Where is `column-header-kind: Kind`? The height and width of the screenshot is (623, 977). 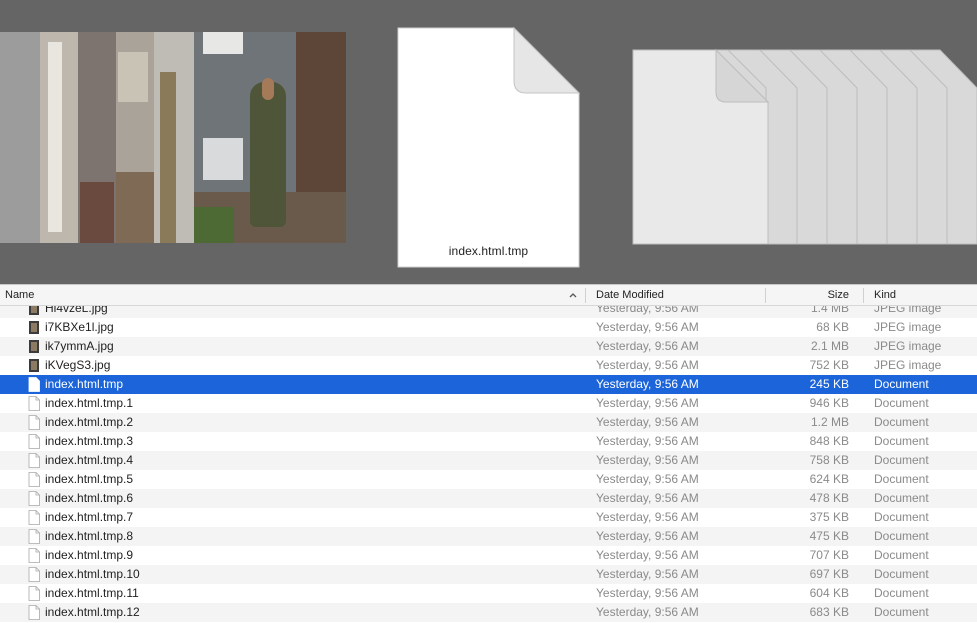
column-header-kind: Kind is located at coordinates (885, 296).